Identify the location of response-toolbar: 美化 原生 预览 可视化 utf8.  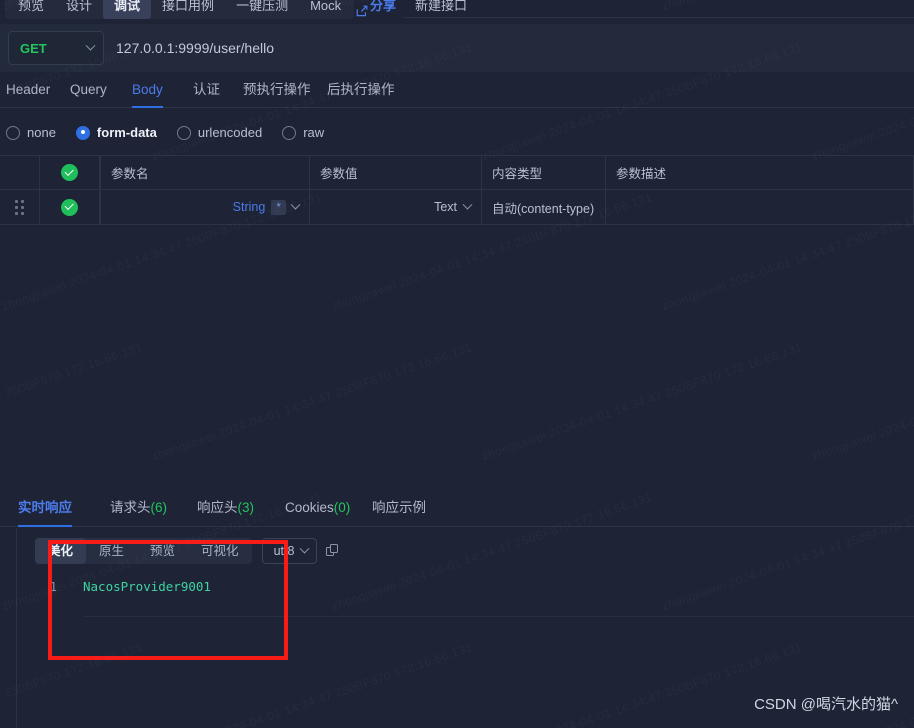
(187, 551).